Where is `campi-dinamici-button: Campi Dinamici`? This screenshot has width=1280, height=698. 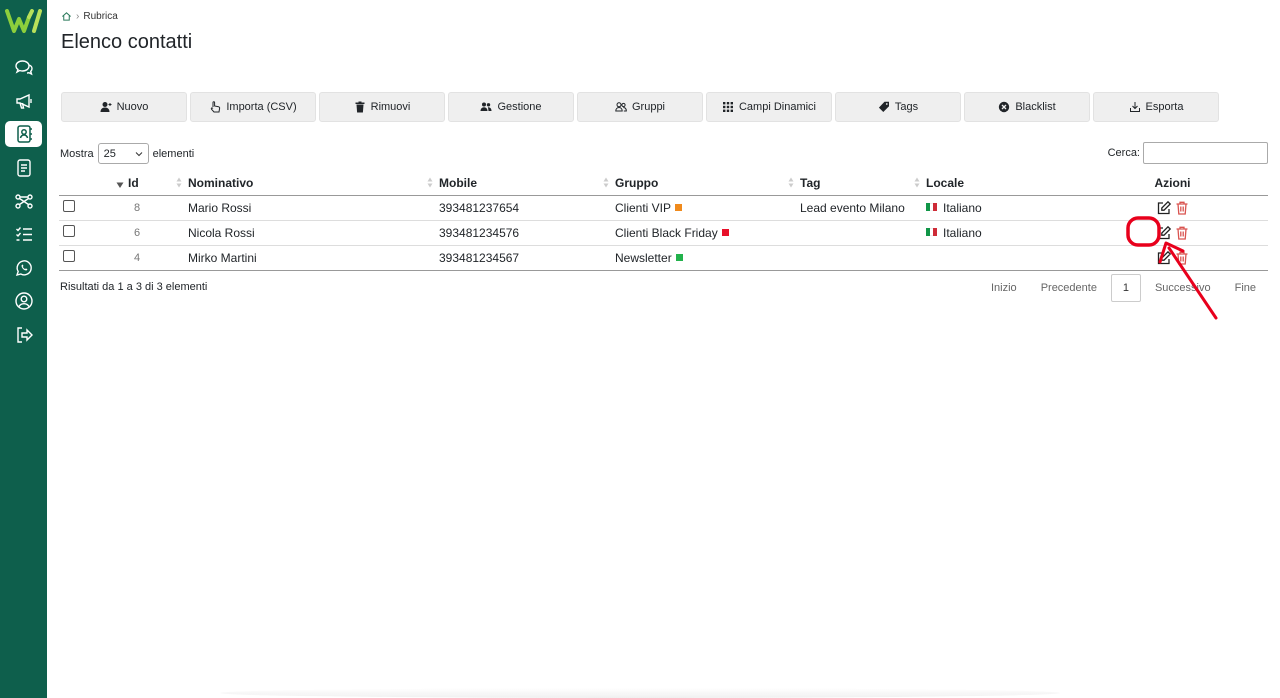 campi-dinamici-button: Campi Dinamici is located at coordinates (769, 107).